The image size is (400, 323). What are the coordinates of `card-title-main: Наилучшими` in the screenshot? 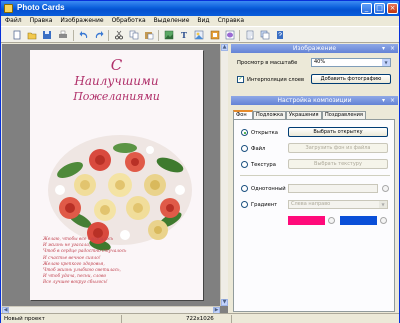 It's located at (116, 81).